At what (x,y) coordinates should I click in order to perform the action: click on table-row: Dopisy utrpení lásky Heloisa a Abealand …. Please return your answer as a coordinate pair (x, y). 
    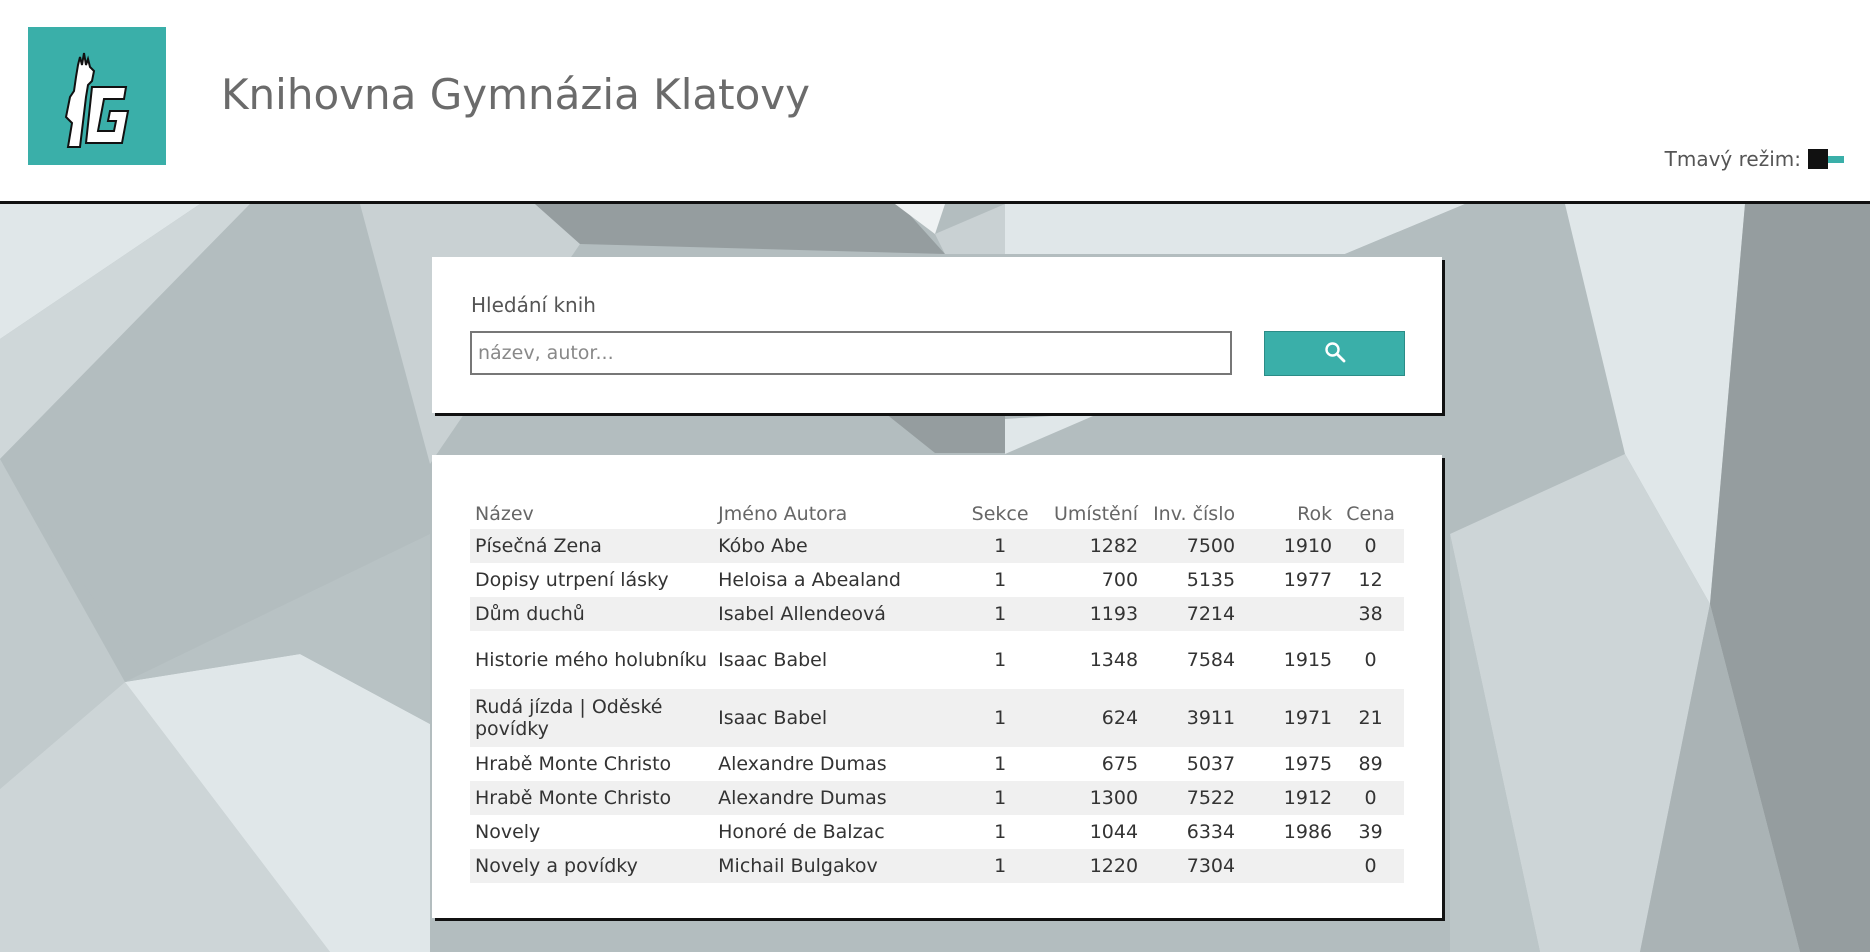
    Looking at the image, I should click on (937, 580).